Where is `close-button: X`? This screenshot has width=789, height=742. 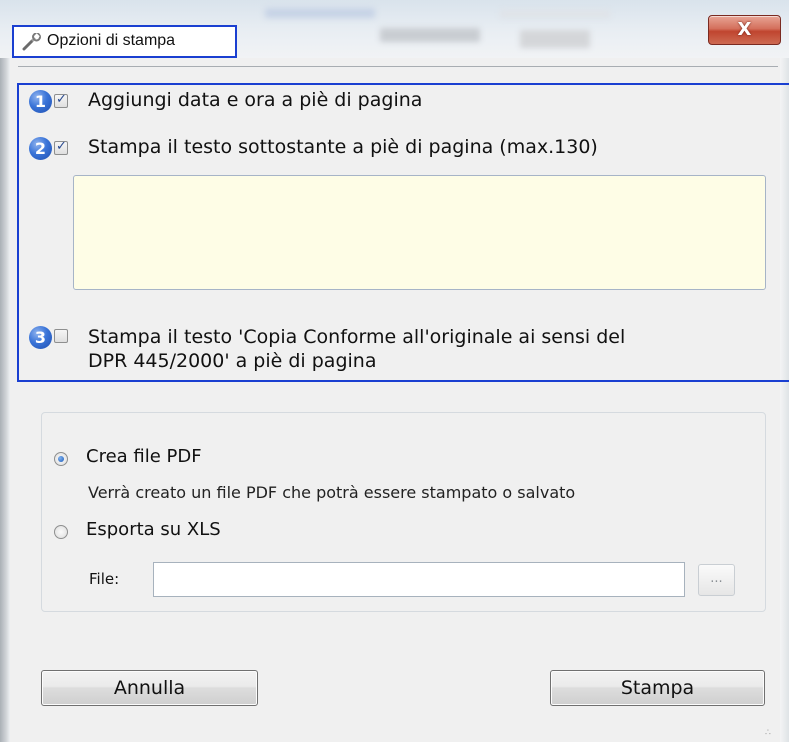
close-button: X is located at coordinates (744, 30).